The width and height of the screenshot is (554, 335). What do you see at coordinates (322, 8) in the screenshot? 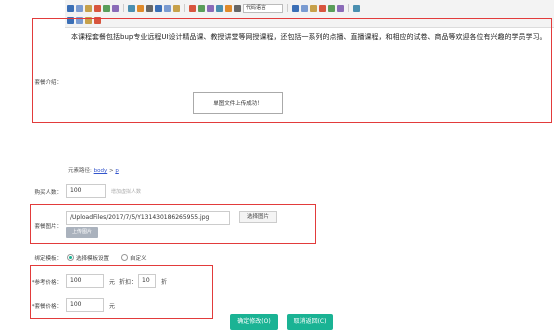
I see `date-icon` at bounding box center [322, 8].